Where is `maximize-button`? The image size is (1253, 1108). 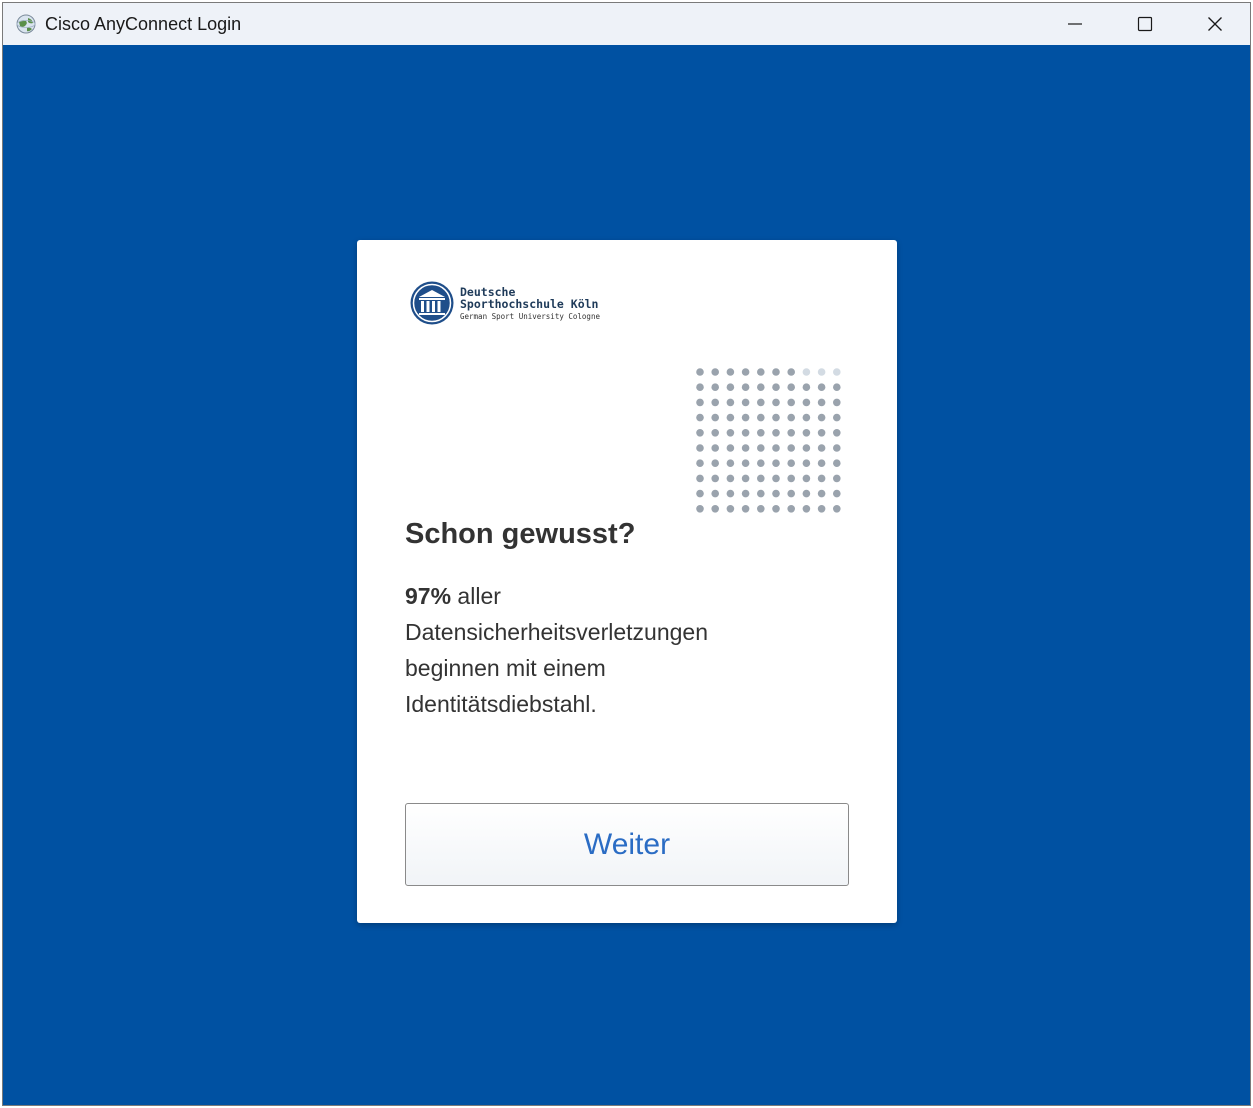
maximize-button is located at coordinates (1145, 24).